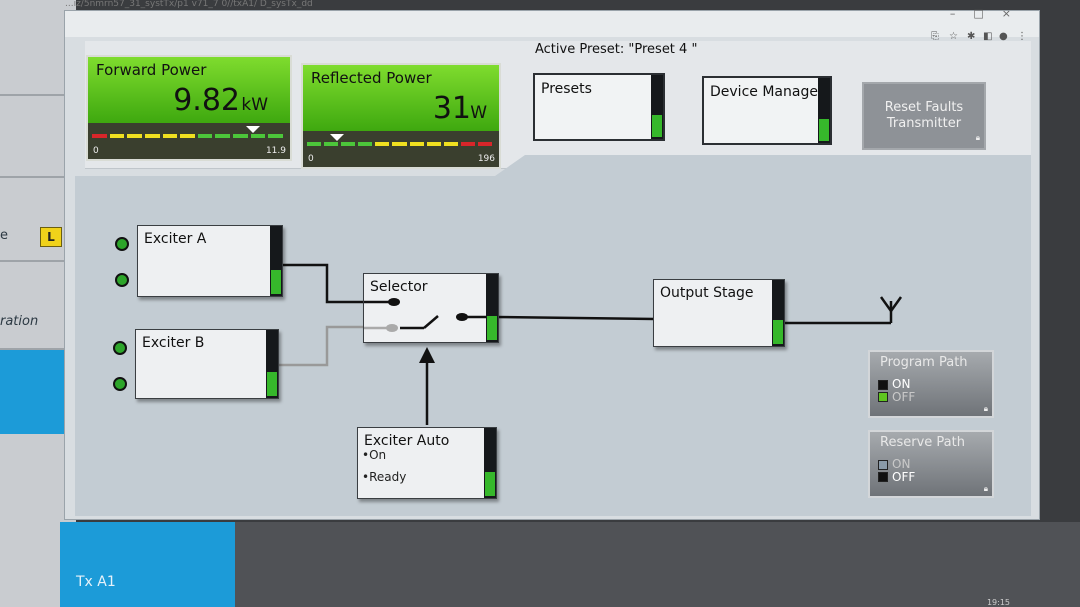 The width and height of the screenshot is (1080, 607). What do you see at coordinates (4, 235) in the screenshot?
I see `side-row-letter: e` at bounding box center [4, 235].